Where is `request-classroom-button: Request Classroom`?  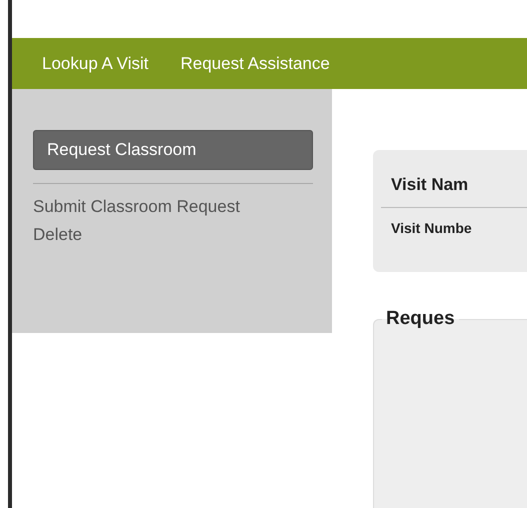 request-classroom-button: Request Classroom is located at coordinates (173, 150).